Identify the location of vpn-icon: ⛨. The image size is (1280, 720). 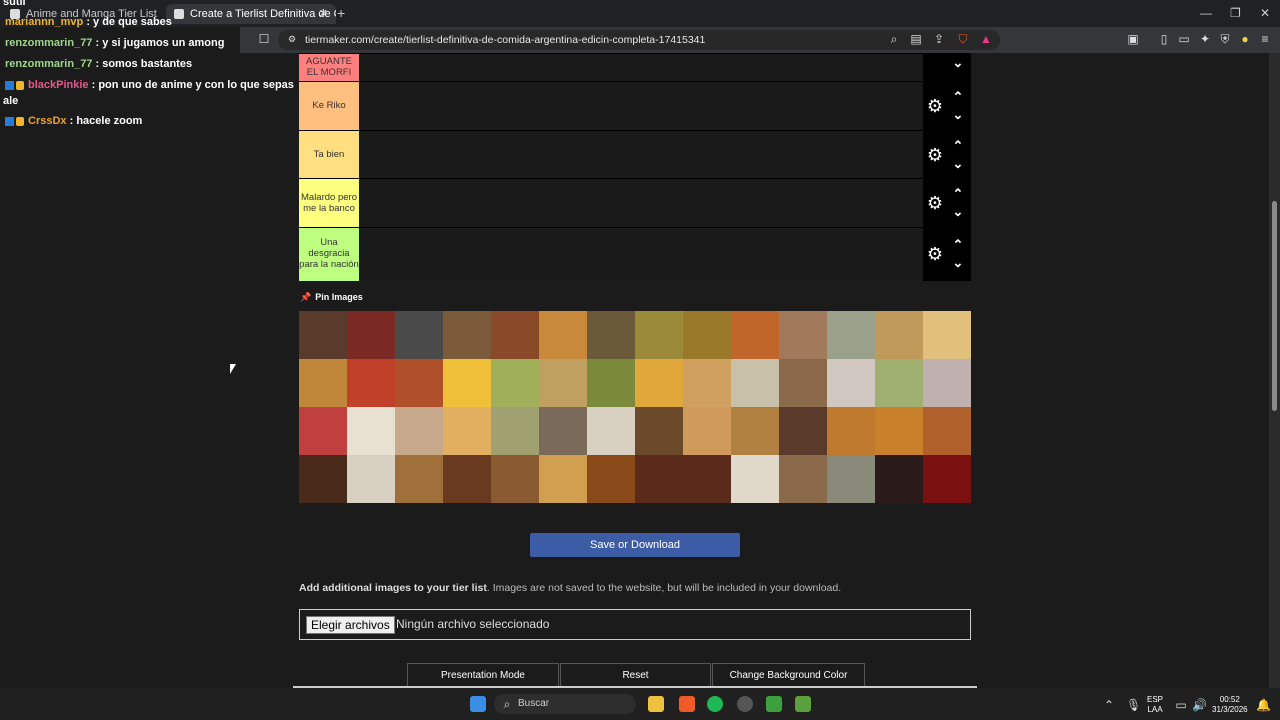
(1225, 39).